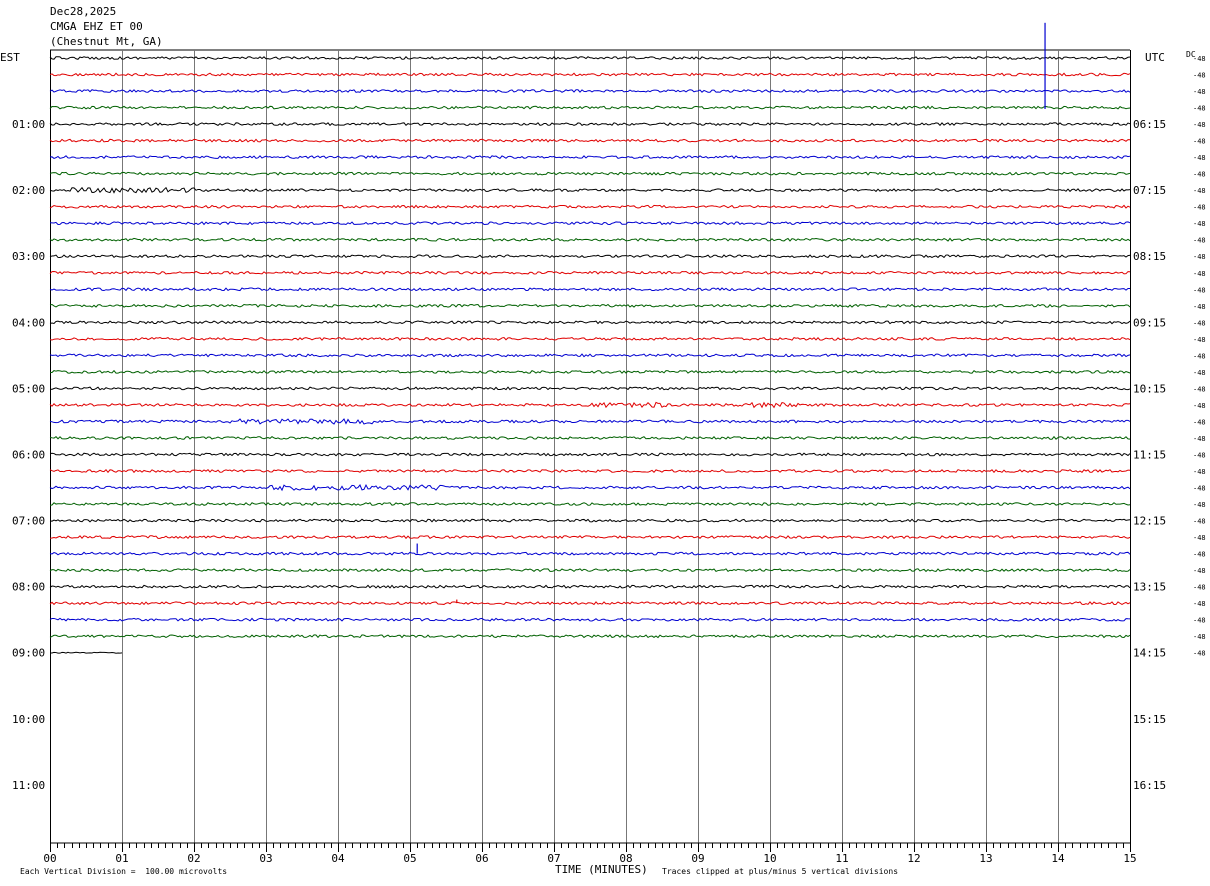  Describe the element at coordinates (1149, 322) in the screenshot. I see `utc-hour-label: 09:15` at that location.